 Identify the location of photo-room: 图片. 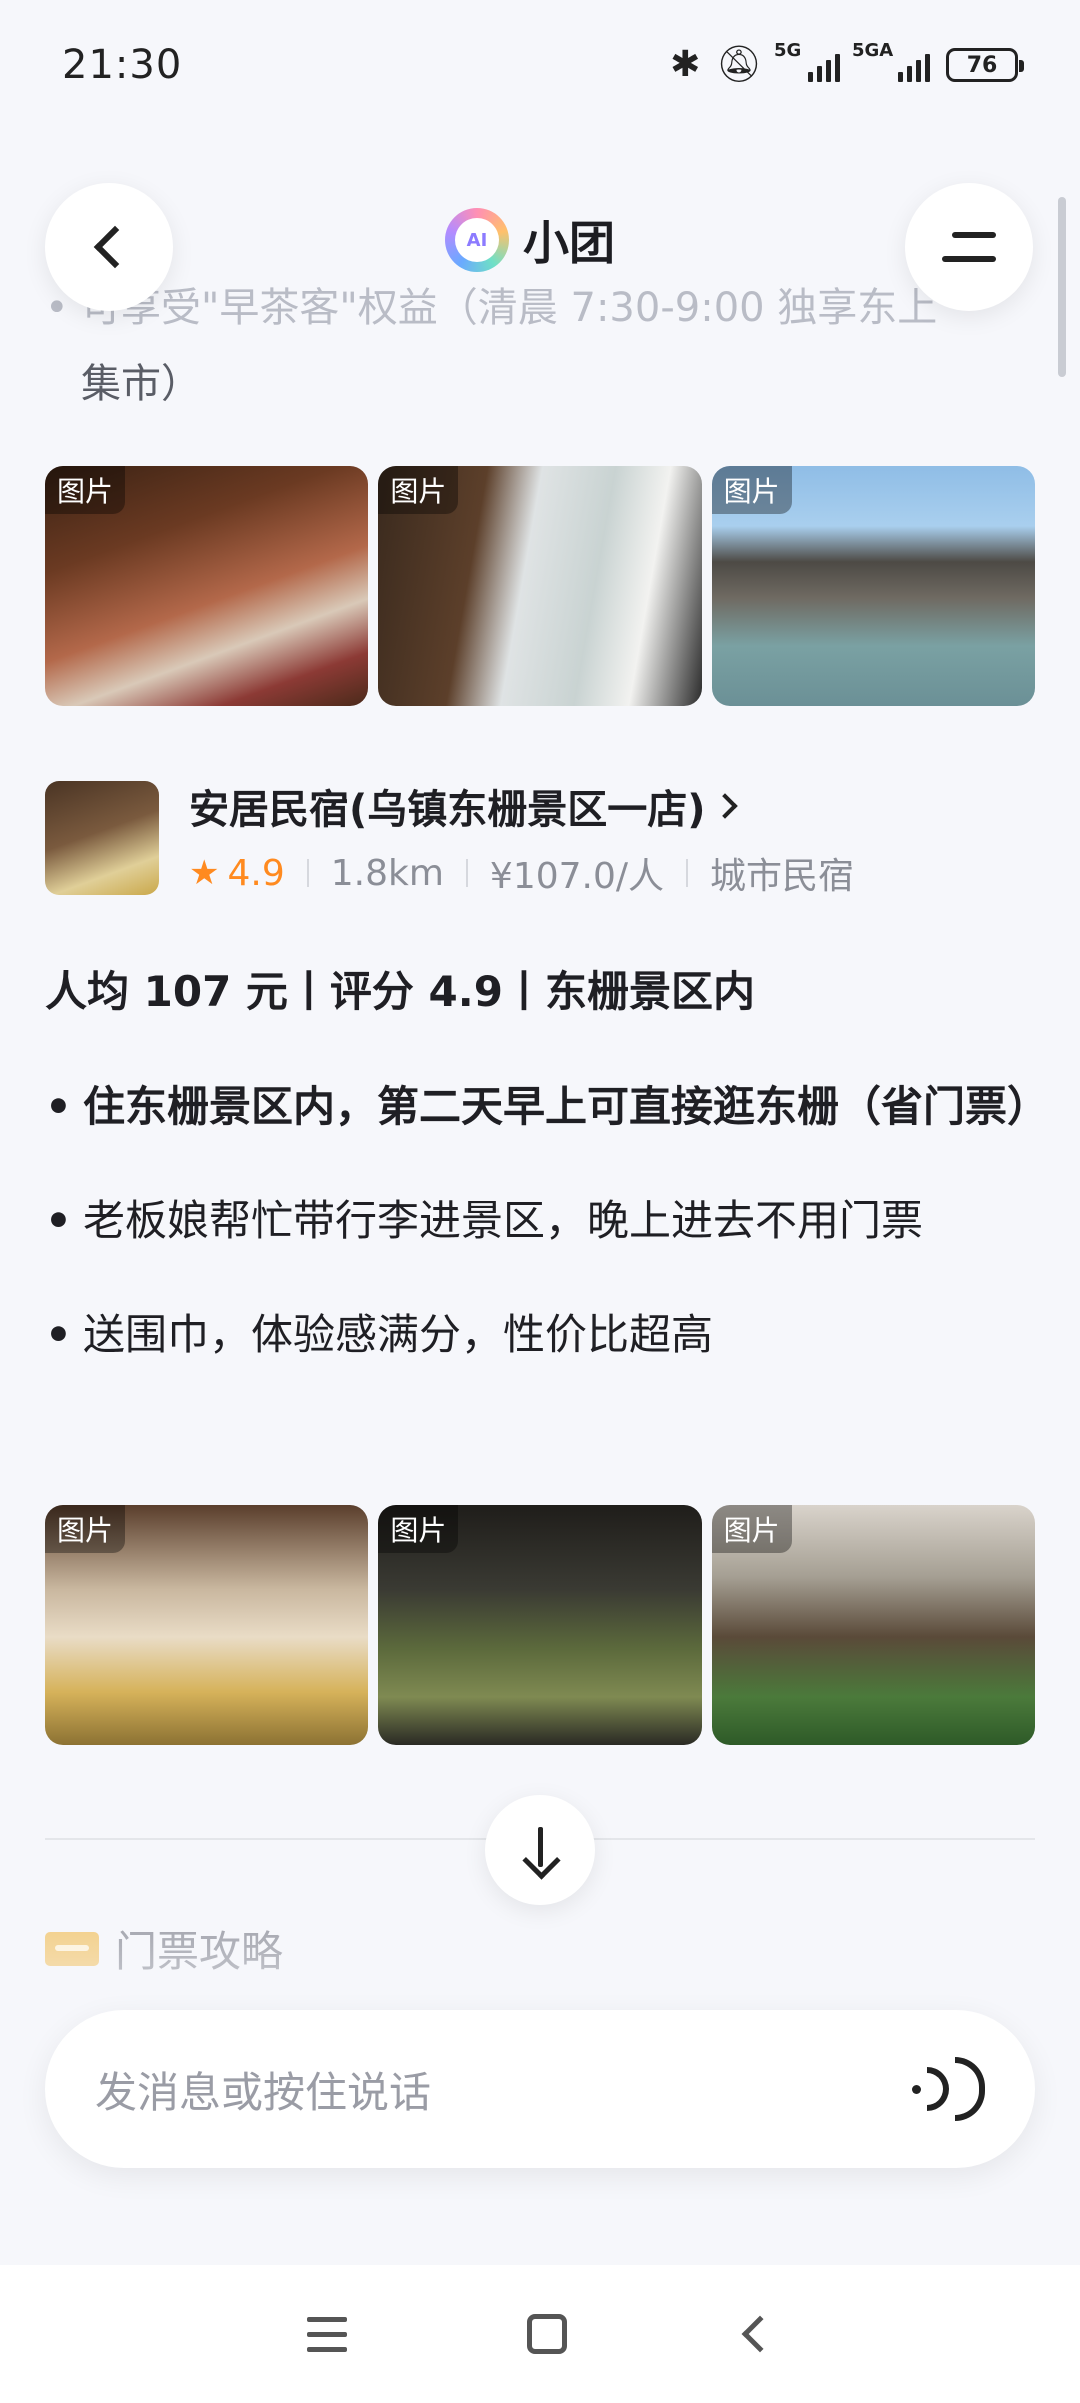
(207, 1625).